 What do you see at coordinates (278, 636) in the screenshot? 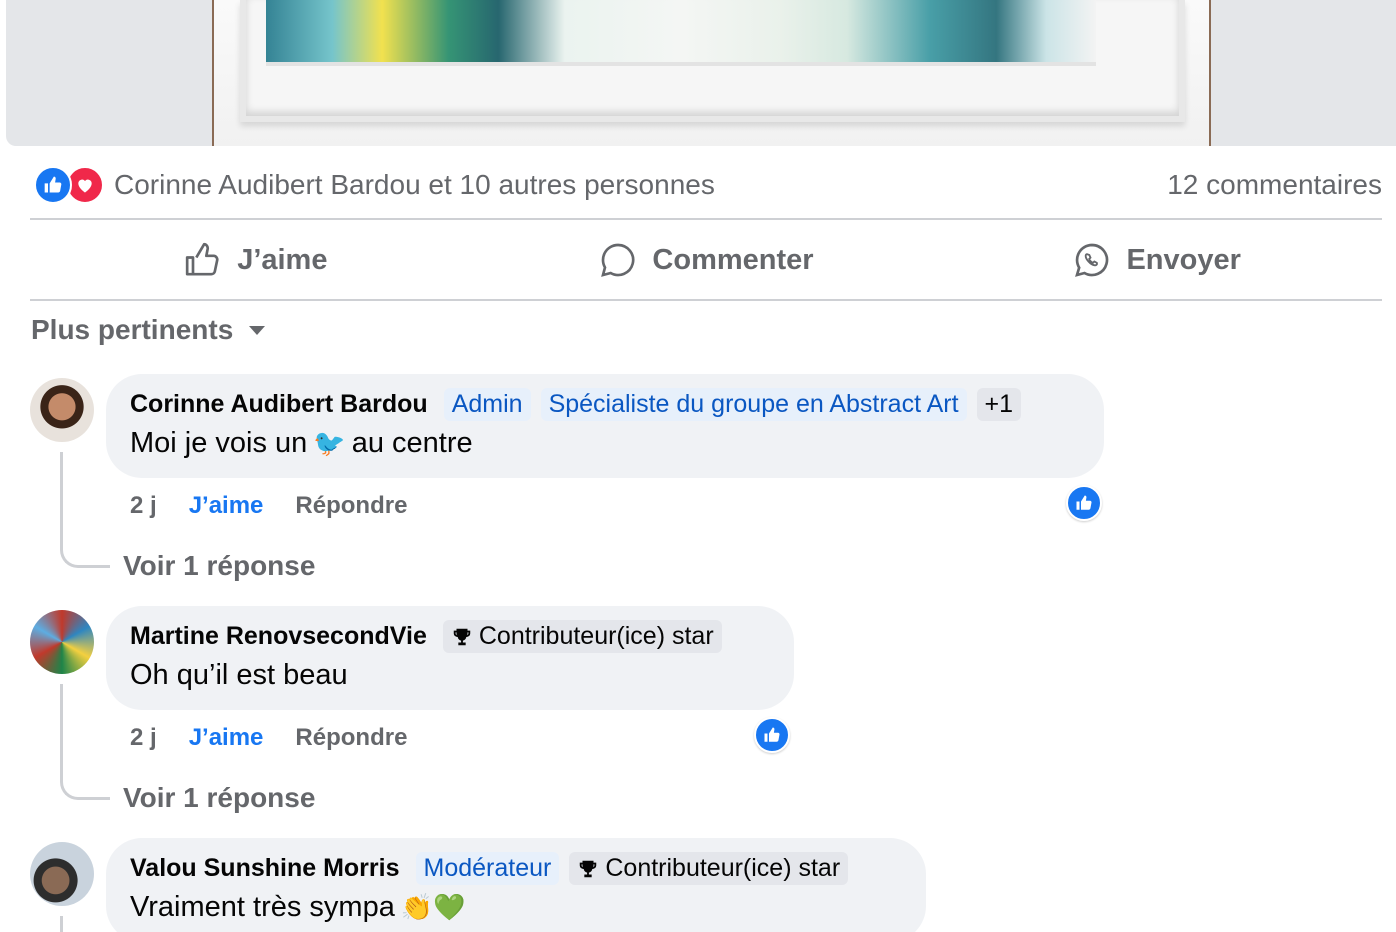
I see `comment-author: Martine RenovsecondVie` at bounding box center [278, 636].